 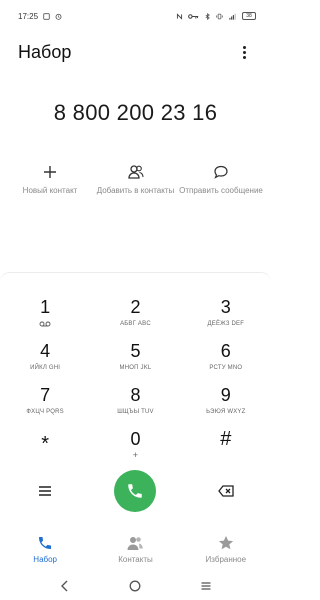 I want to click on key-star: *, so click(x=45, y=444).